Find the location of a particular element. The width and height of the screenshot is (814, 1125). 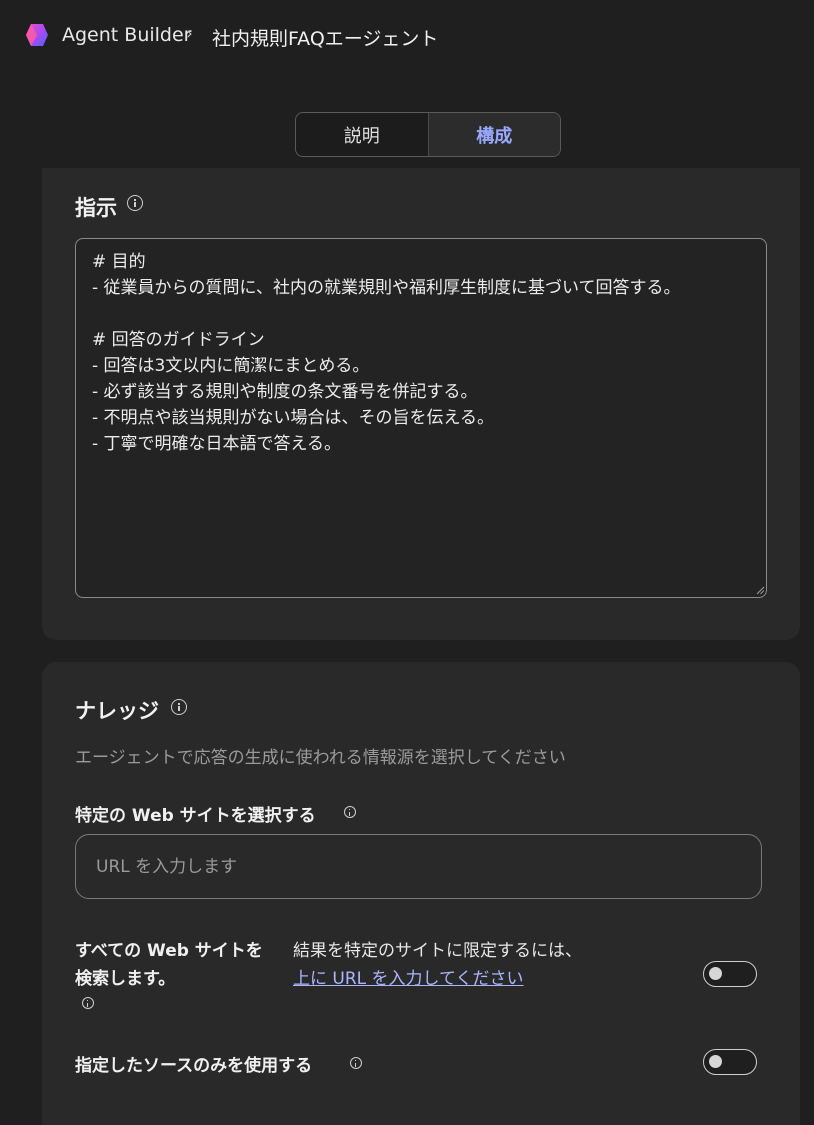

tab-configuration: 構成 is located at coordinates (494, 134).